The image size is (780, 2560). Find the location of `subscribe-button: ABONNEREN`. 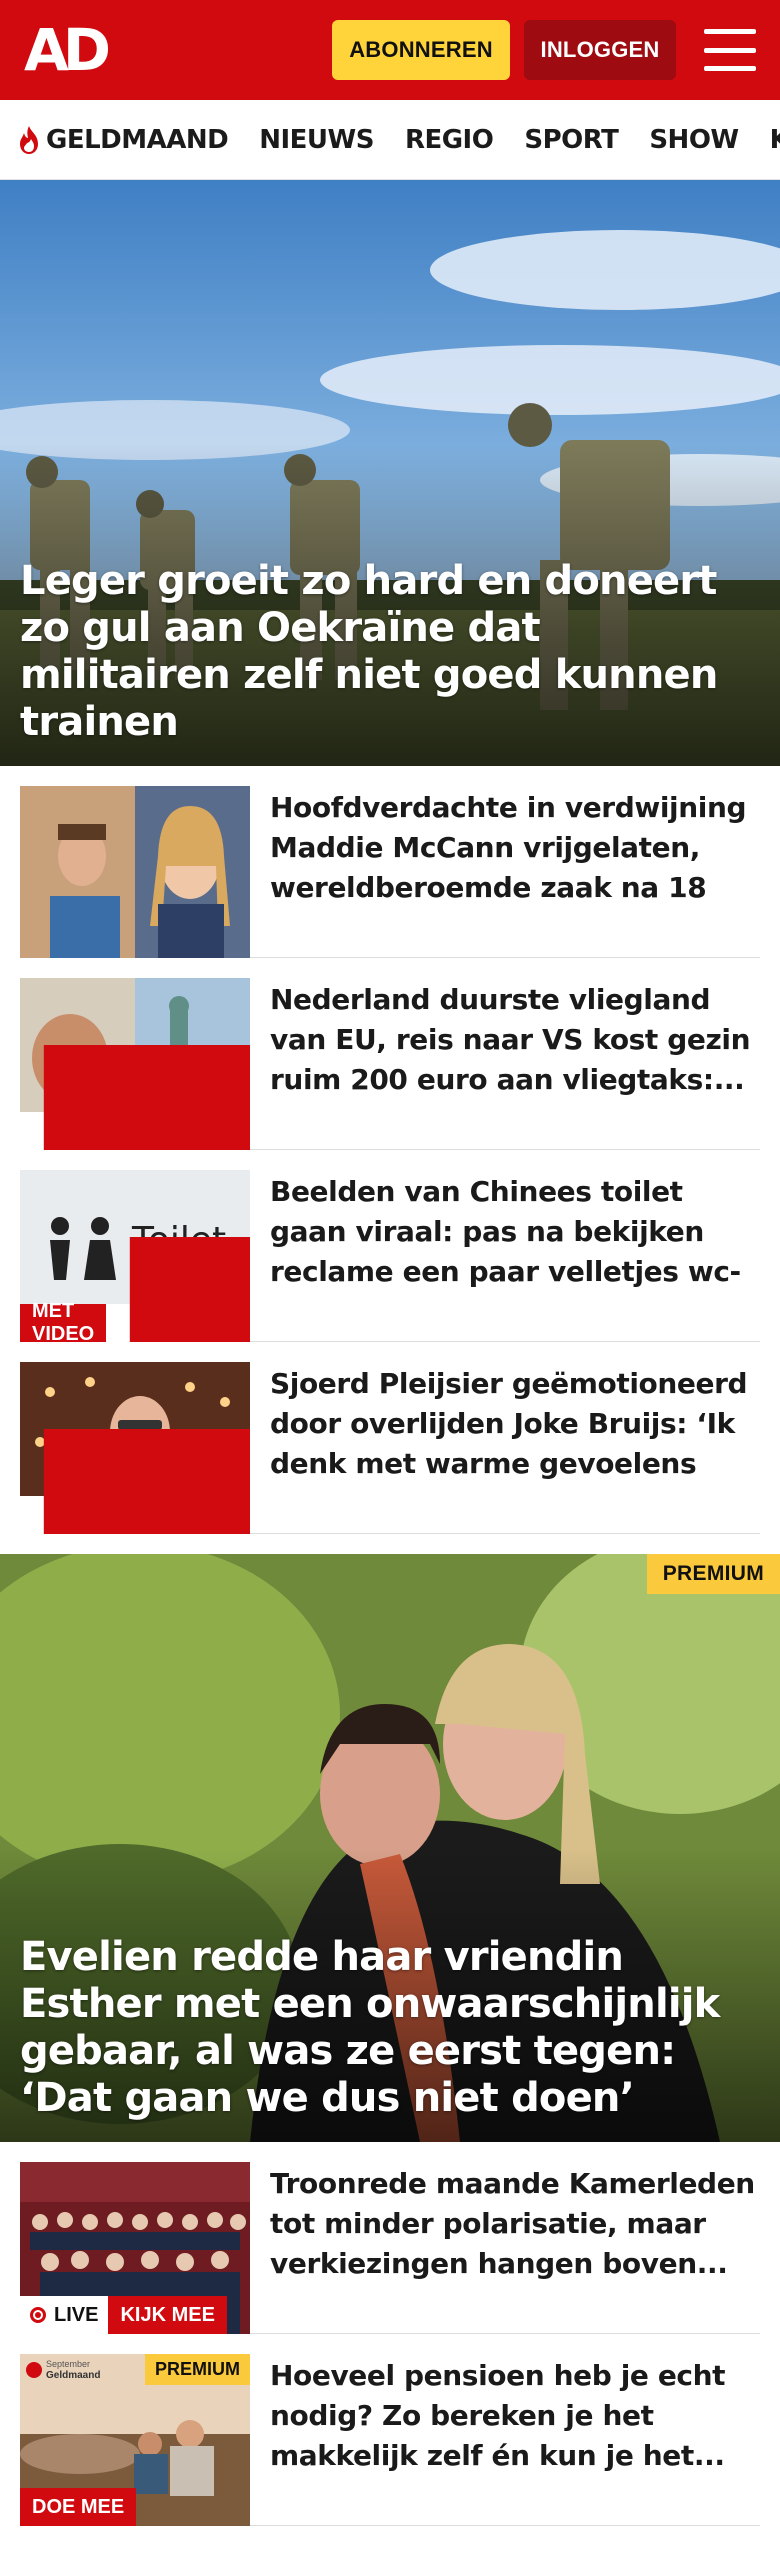

subscribe-button: ABONNEREN is located at coordinates (421, 50).